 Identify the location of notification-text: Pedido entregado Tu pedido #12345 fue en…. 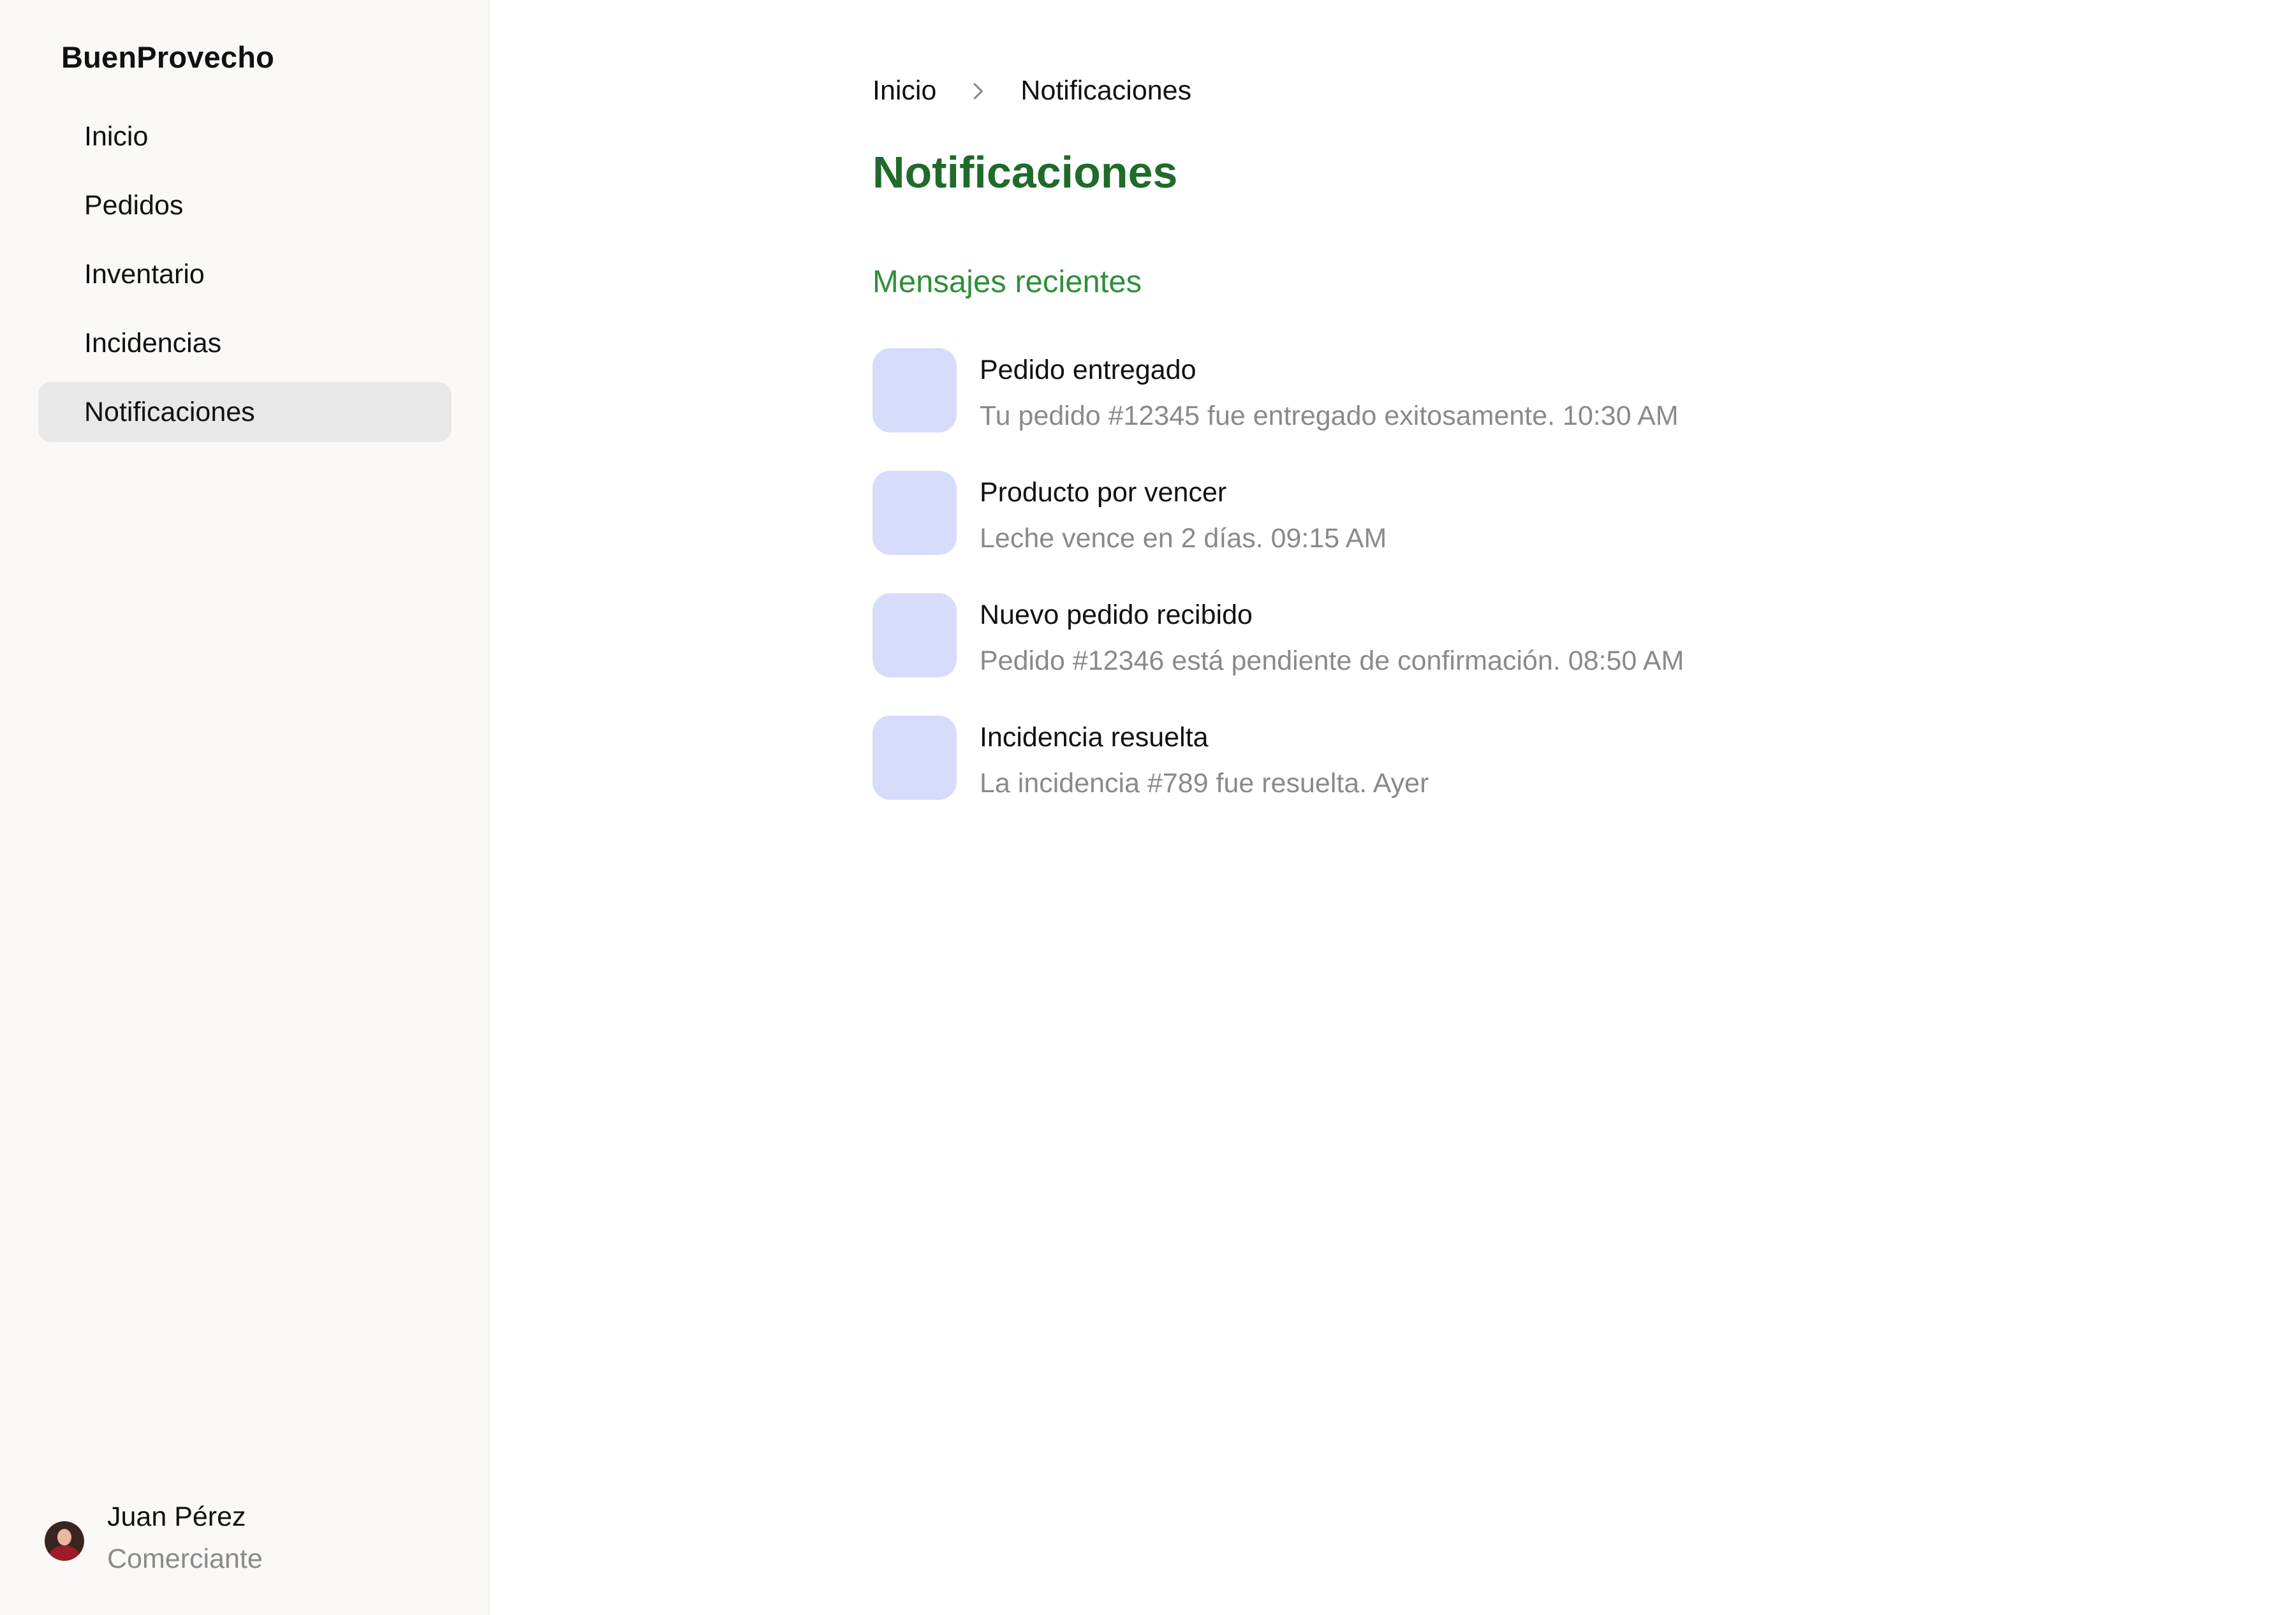
(1329, 391).